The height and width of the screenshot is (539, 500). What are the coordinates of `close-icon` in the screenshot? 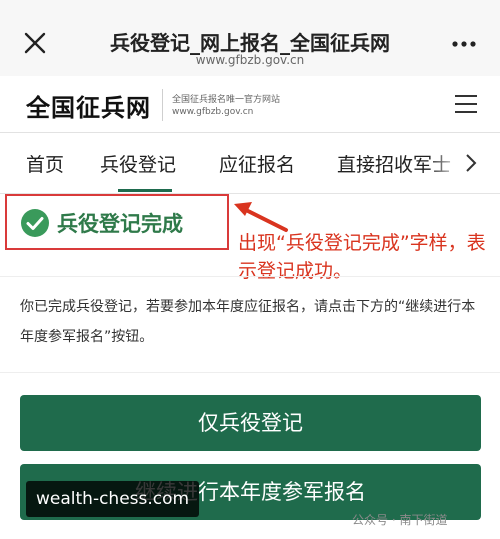 It's located at (35, 43).